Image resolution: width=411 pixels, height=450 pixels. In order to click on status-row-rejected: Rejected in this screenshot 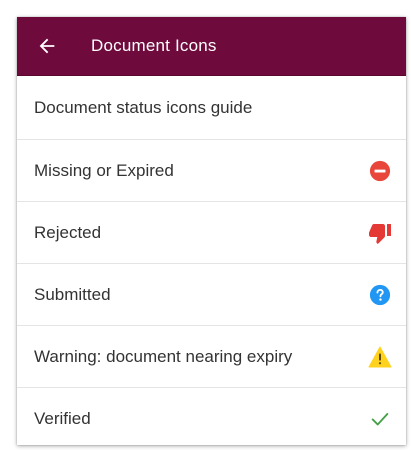, I will do `click(211, 233)`.